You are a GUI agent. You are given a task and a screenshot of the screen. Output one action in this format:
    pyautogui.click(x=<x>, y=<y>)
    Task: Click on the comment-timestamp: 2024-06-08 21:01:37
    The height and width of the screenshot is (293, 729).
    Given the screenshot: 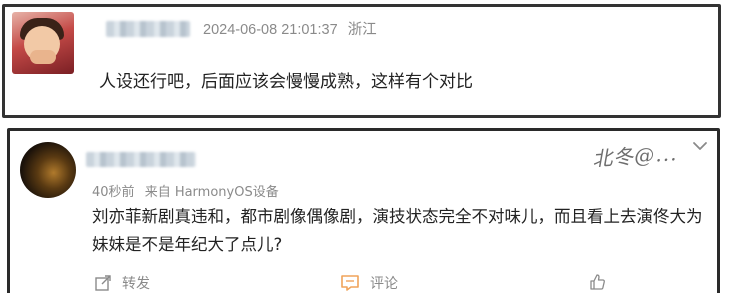 What is the action you would take?
    pyautogui.click(x=270, y=30)
    